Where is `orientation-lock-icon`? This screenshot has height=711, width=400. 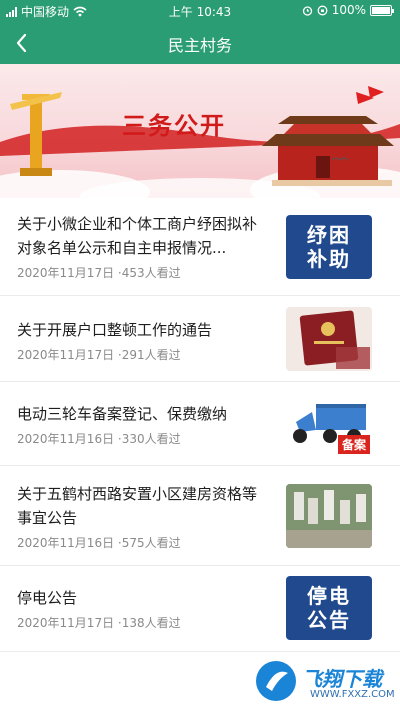 orientation-lock-icon is located at coordinates (322, 10).